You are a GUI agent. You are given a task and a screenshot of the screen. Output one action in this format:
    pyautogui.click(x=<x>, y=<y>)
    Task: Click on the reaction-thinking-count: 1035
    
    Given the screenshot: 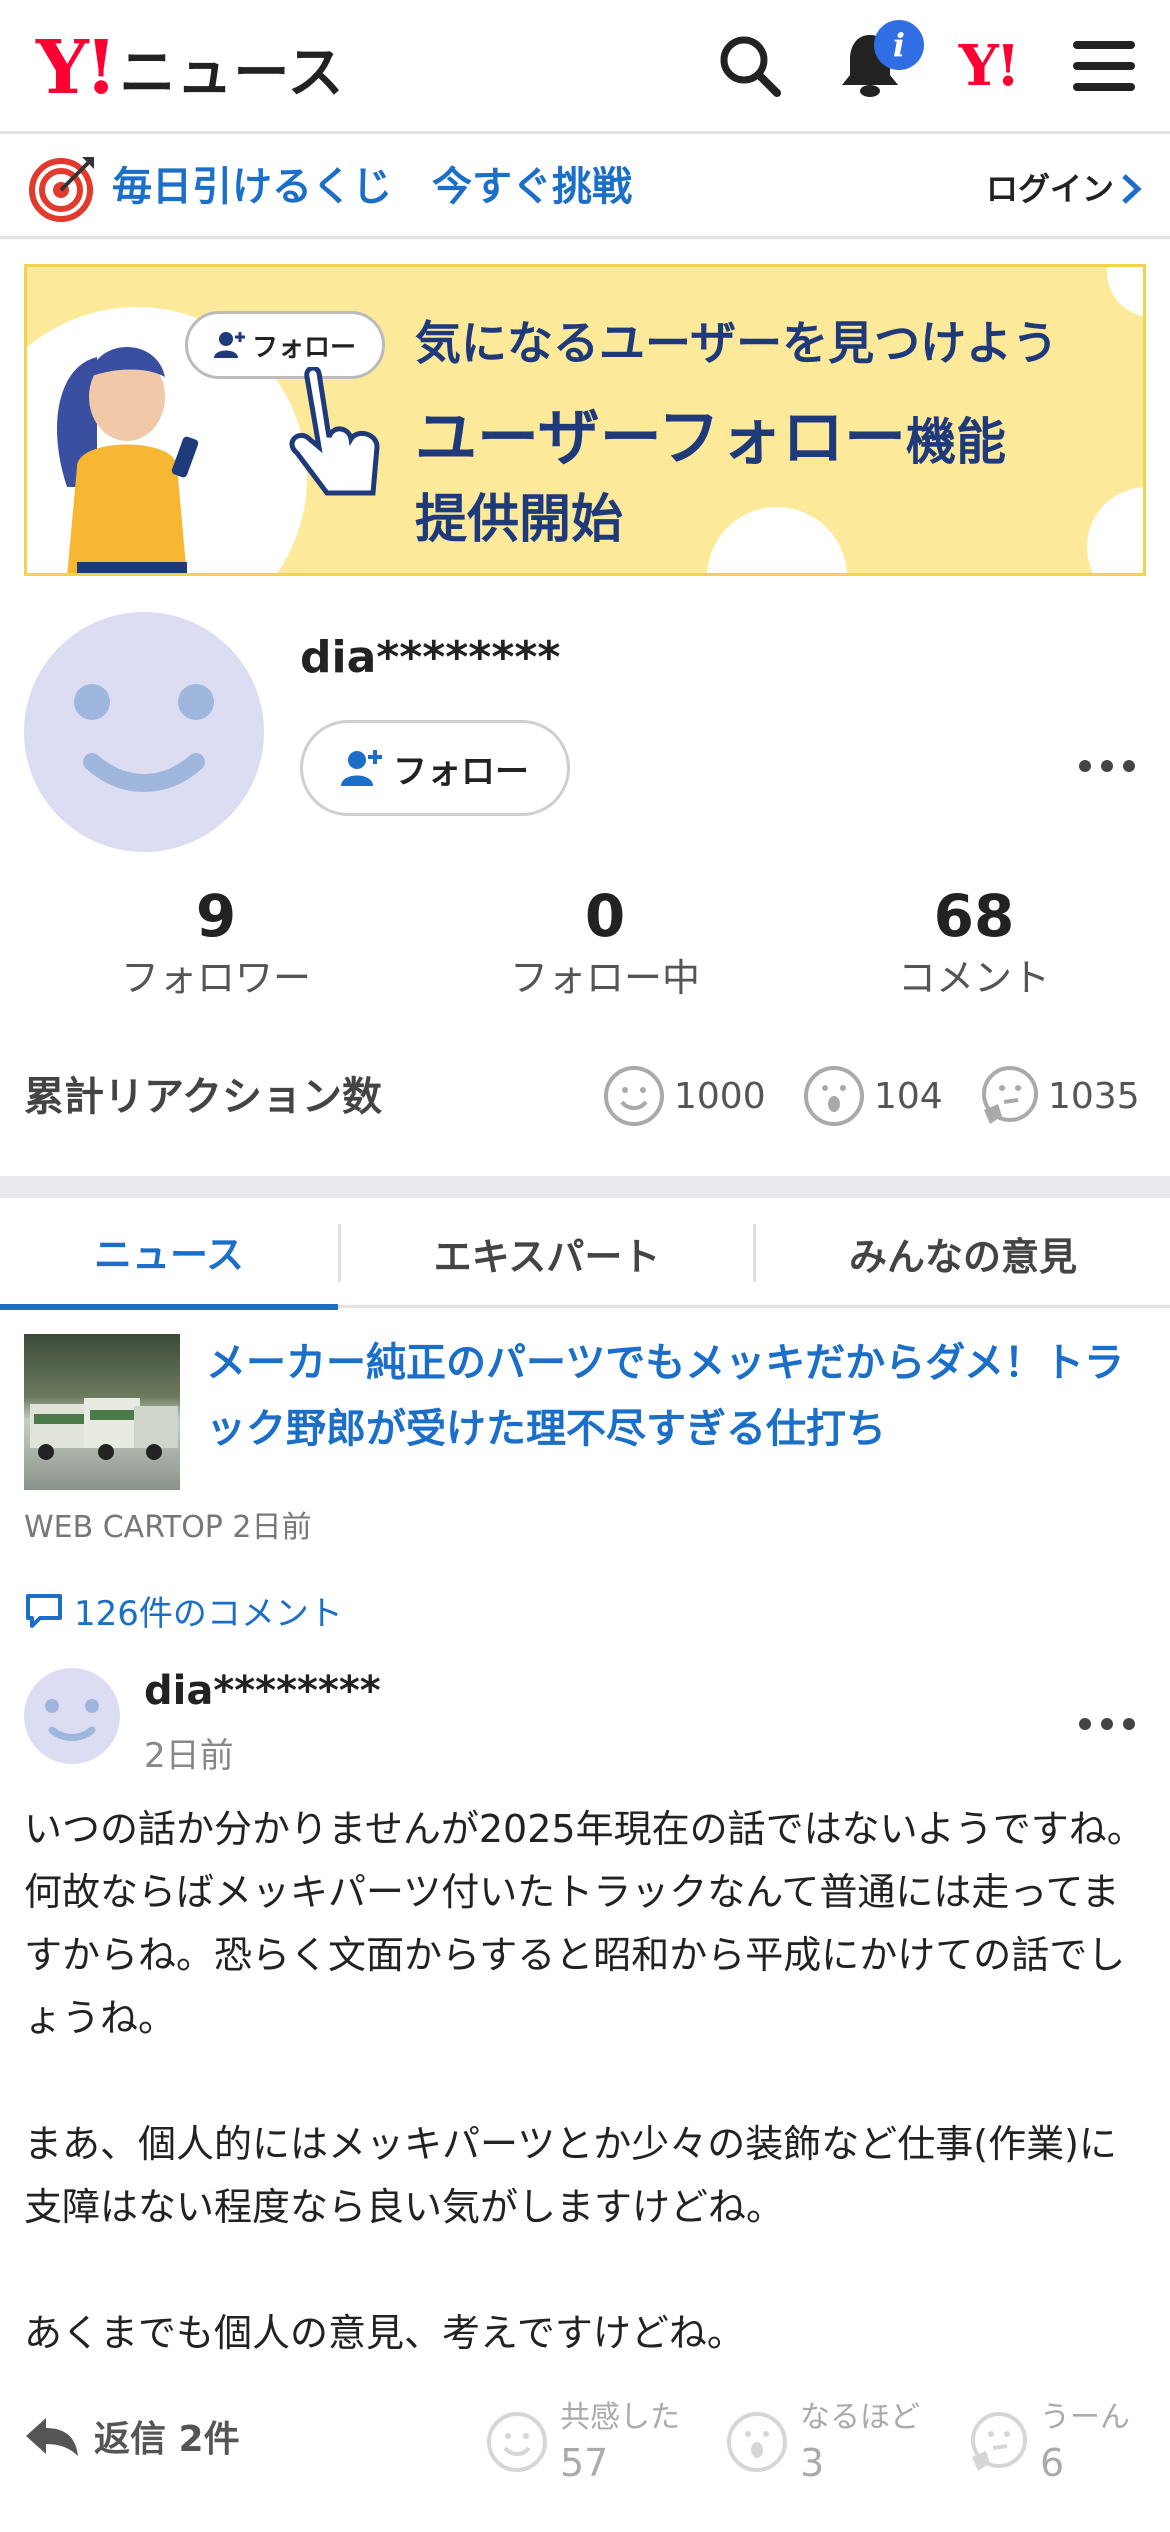 What is the action you would take?
    pyautogui.click(x=1094, y=1096)
    